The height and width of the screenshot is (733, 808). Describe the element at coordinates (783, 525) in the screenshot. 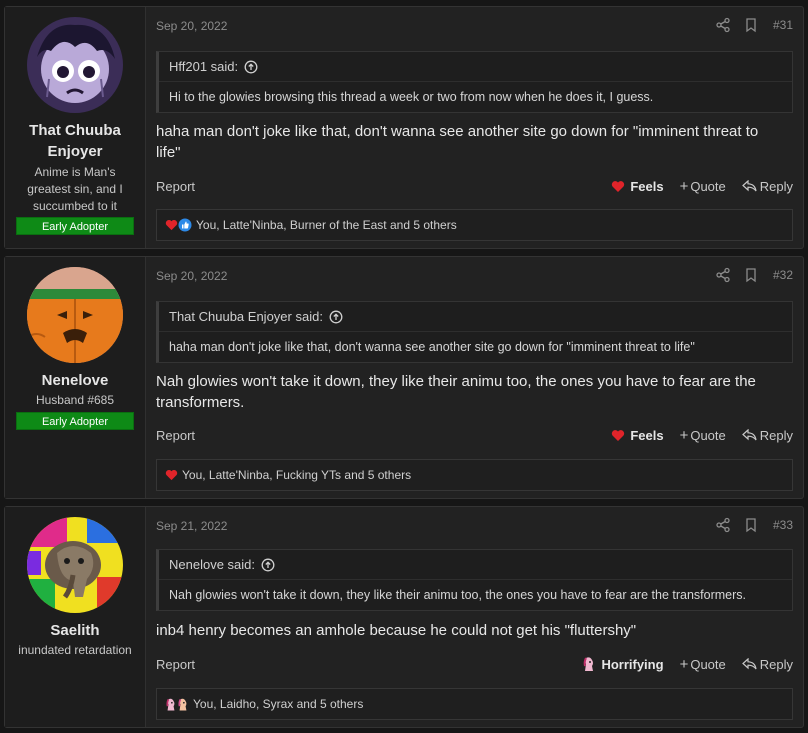

I see `post-number: #33` at that location.